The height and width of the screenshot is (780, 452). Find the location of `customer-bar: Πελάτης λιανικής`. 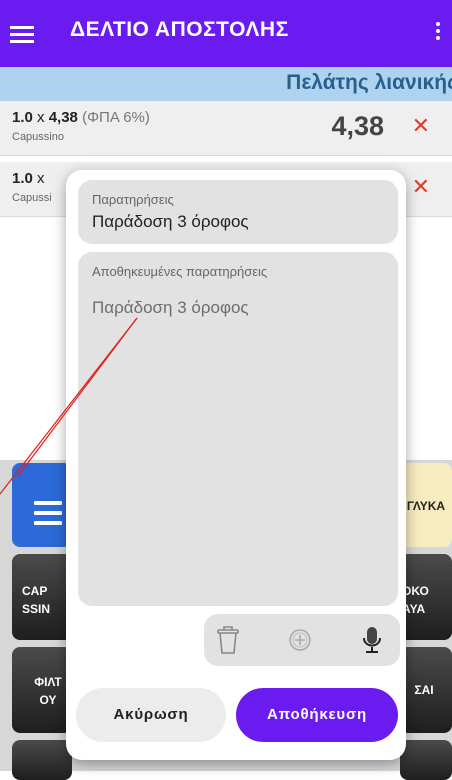

customer-bar: Πελάτης λιανικής is located at coordinates (226, 84).